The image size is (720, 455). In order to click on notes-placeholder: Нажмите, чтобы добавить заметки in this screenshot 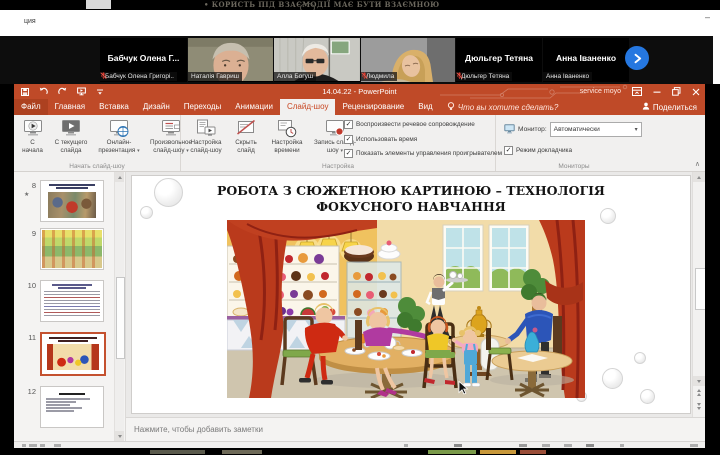, I will do `click(198, 429)`.